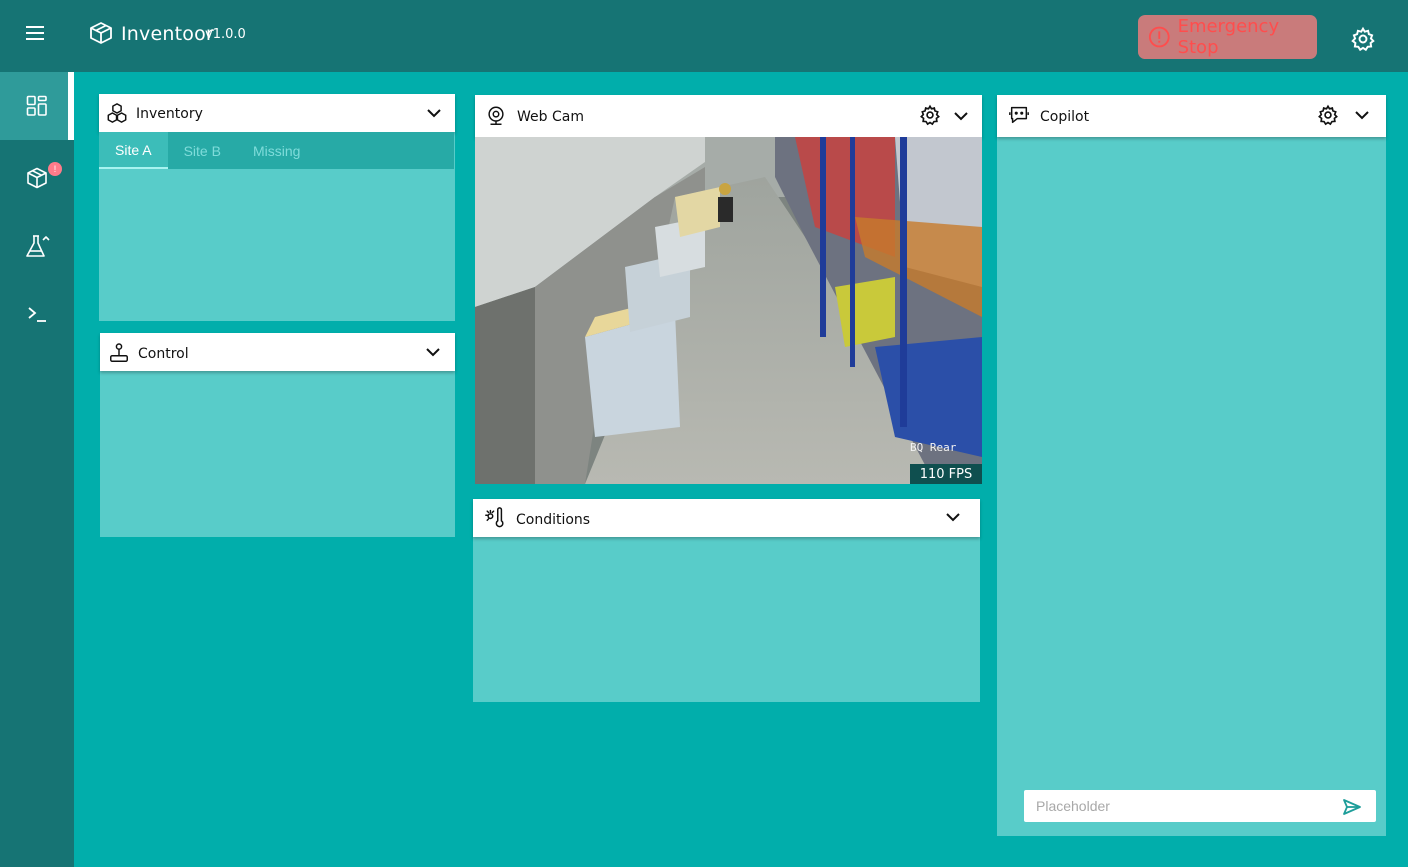 Image resolution: width=1408 pixels, height=867 pixels. I want to click on sidebar-item-terminal, so click(37, 314).